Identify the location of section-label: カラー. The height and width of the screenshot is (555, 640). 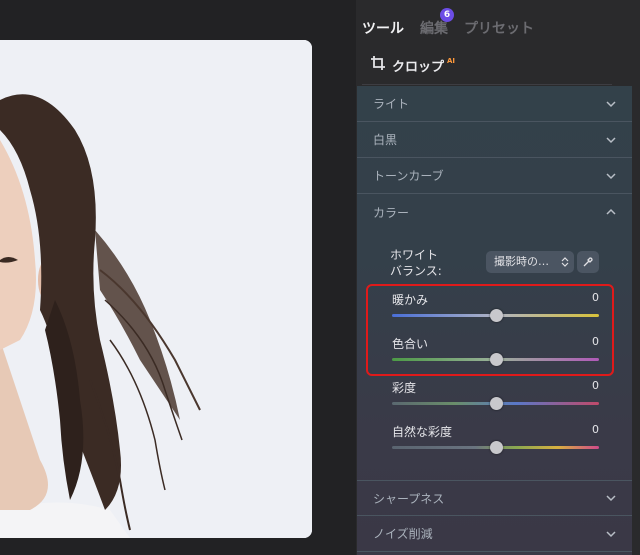
(391, 212).